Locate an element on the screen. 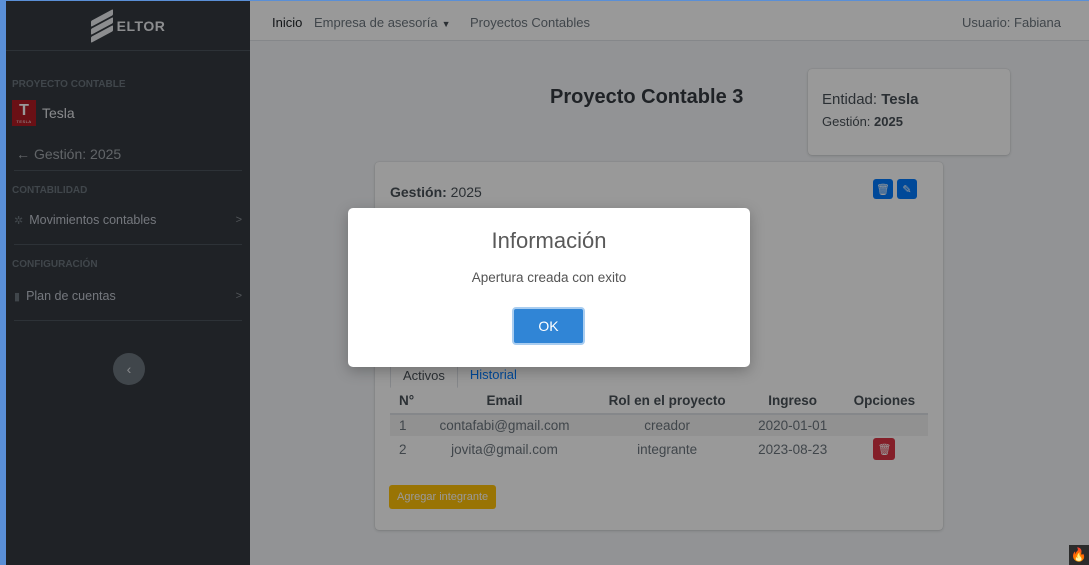  info-modal: Información Apertura creada con exito OK is located at coordinates (549, 287).